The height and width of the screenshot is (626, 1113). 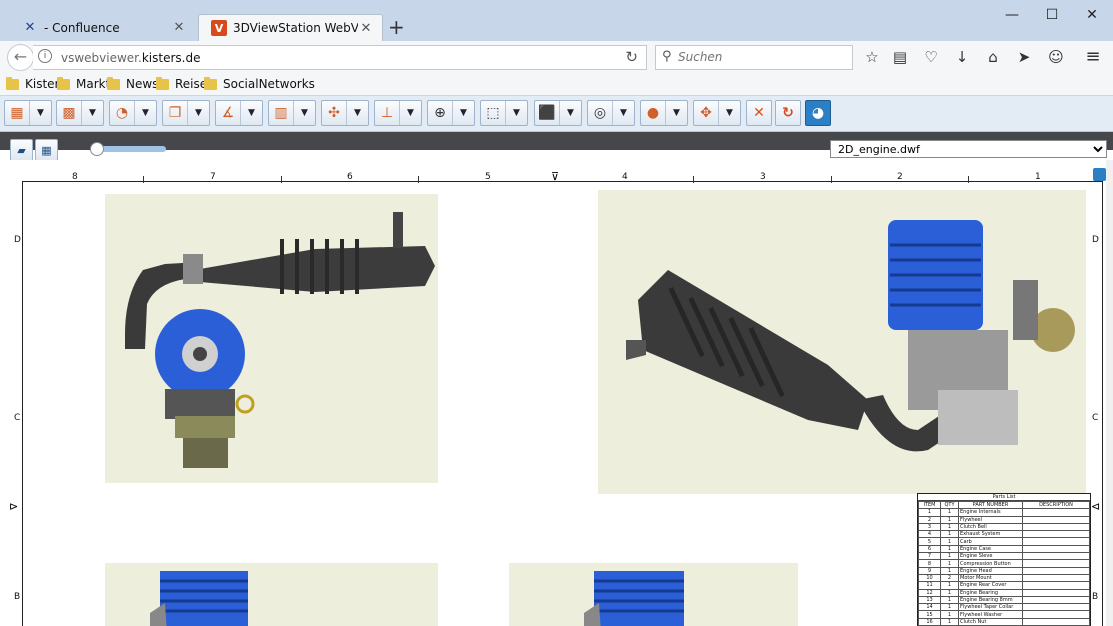 I want to click on toolbar-measure-button: ∡ ▼, so click(x=239, y=113).